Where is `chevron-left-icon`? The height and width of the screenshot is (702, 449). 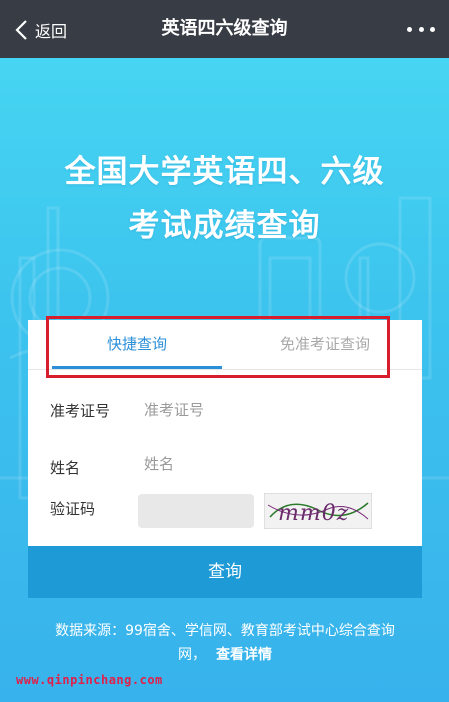
chevron-left-icon is located at coordinates (21, 30).